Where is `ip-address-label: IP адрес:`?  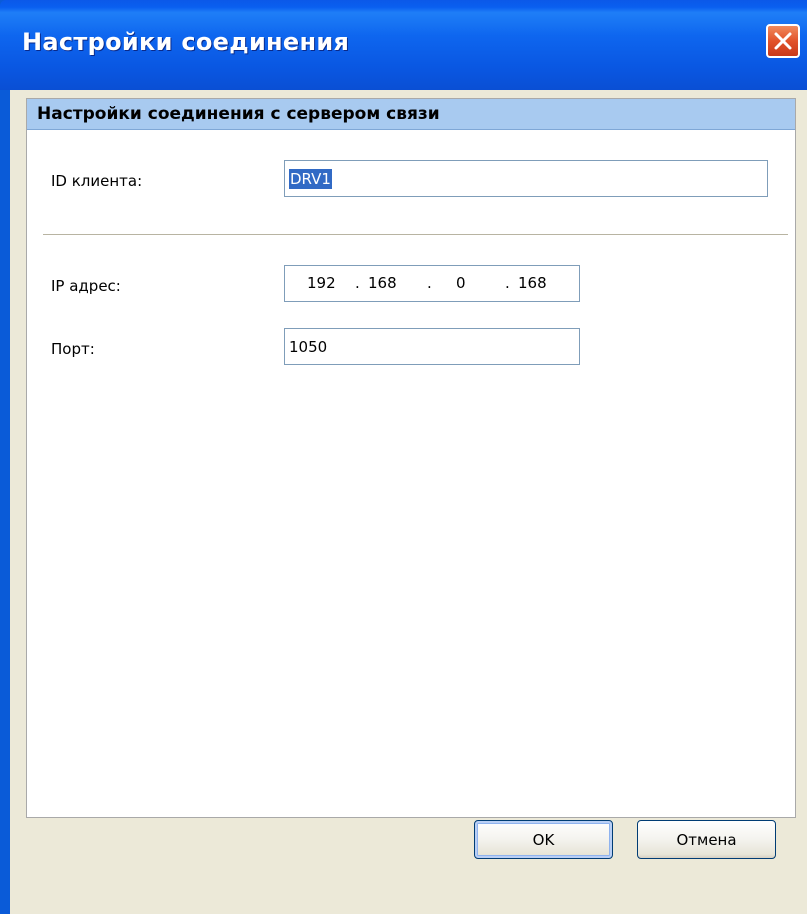
ip-address-label: IP адрес: is located at coordinates (86, 286).